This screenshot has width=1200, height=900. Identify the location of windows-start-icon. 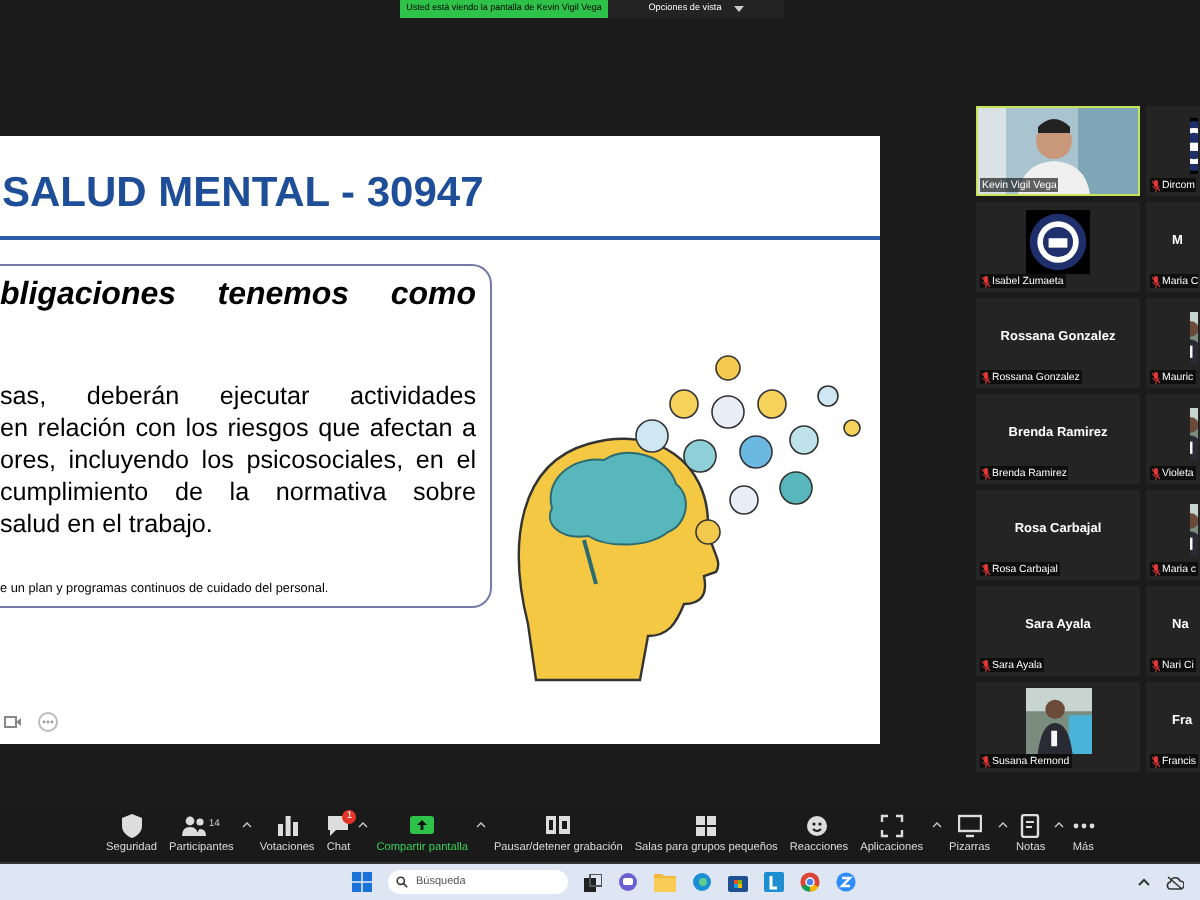
(362, 882).